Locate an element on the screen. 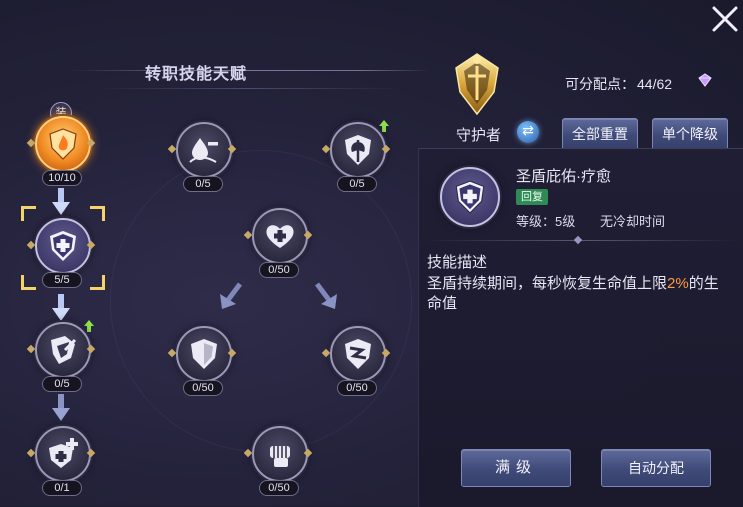 The width and height of the screenshot is (743, 507). desc-pre: 圣盾持续期间，每秒恢复生命值上限 is located at coordinates (547, 283).